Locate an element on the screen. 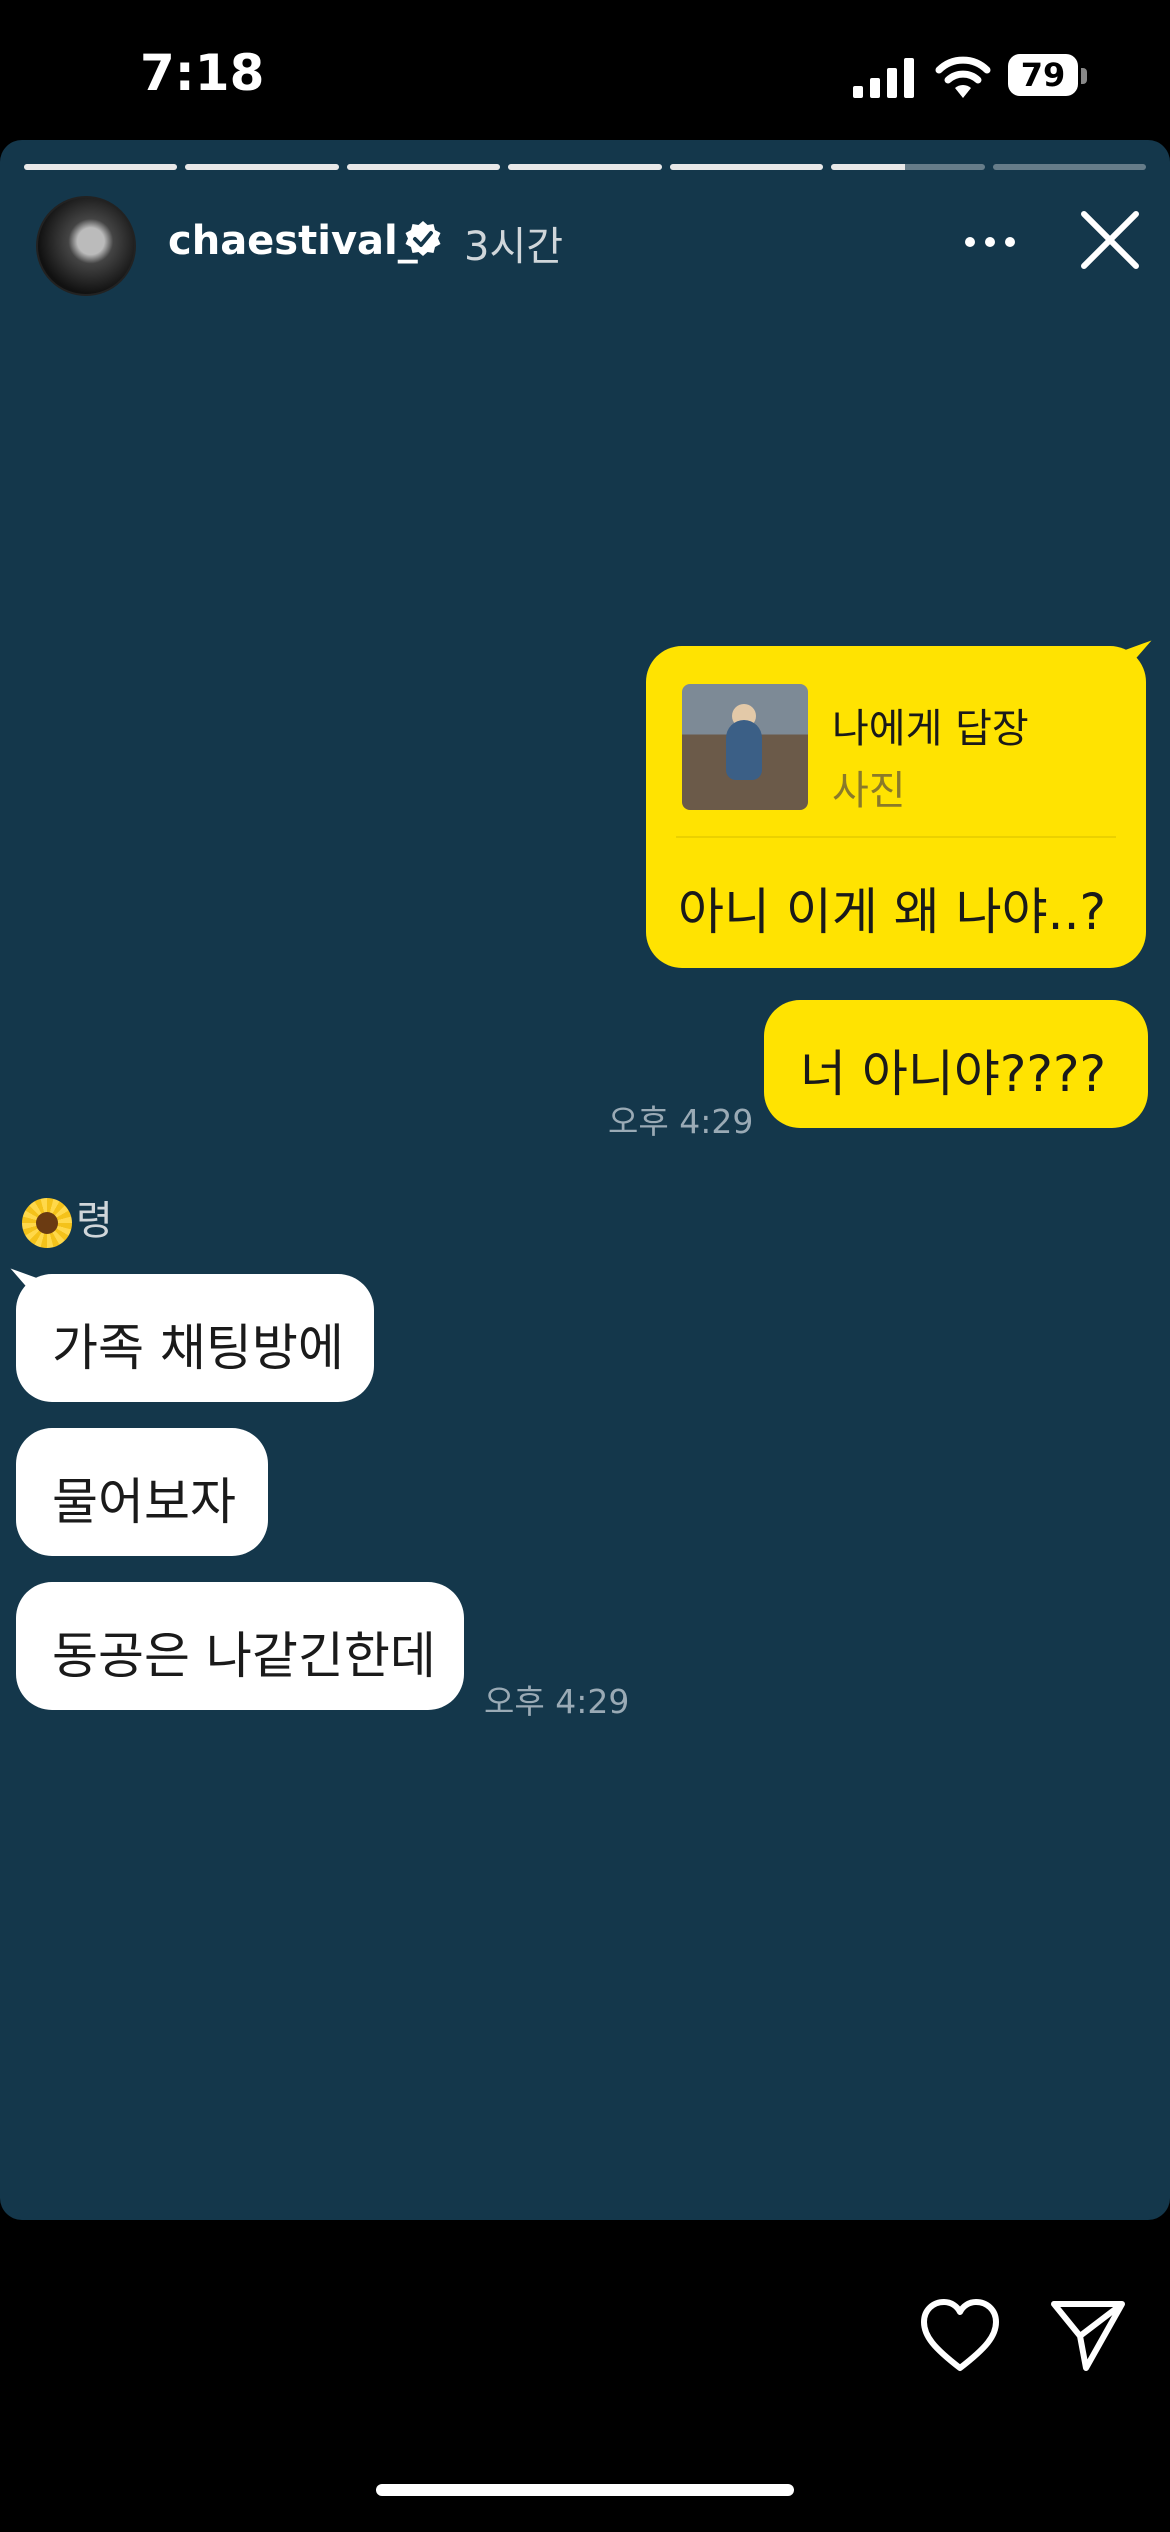  status-bar: 7:18 79 is located at coordinates (585, 70).